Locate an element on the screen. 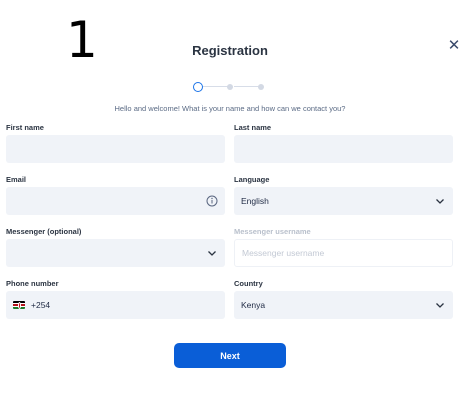 The height and width of the screenshot is (394, 464). messenger-username-placeholder: Messenger username is located at coordinates (283, 253).